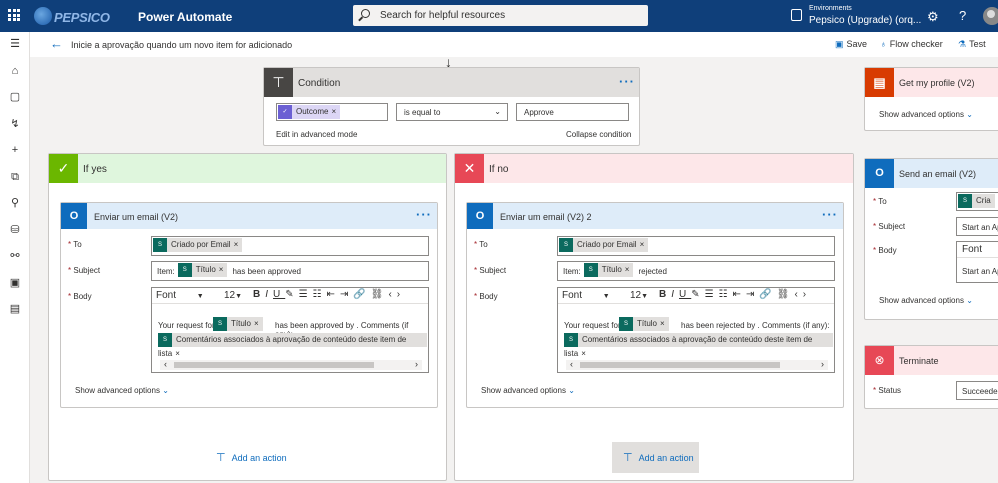 This screenshot has height=483, width=998. I want to click on my-flows-icon: ↯, so click(15, 124).